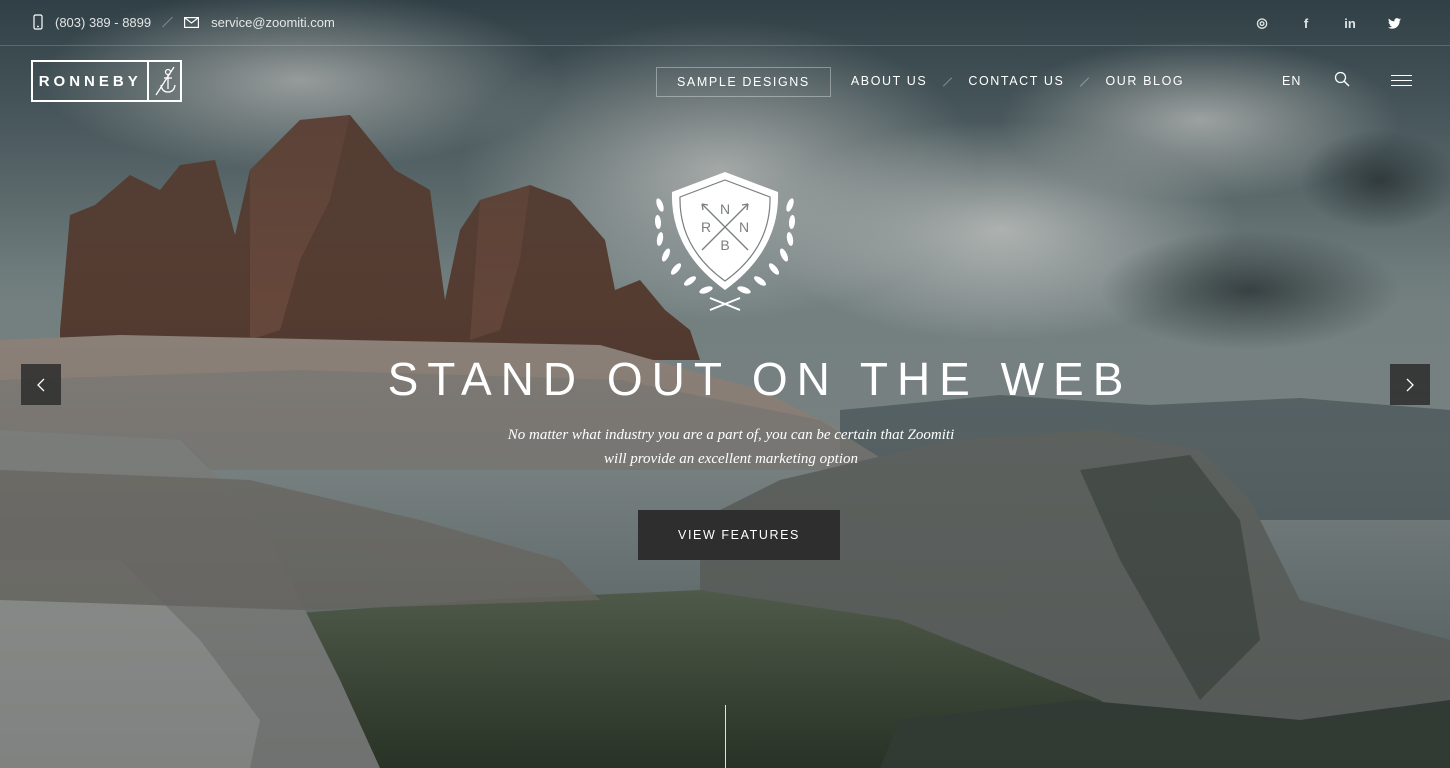  I want to click on slider-next-button, so click(1410, 384).